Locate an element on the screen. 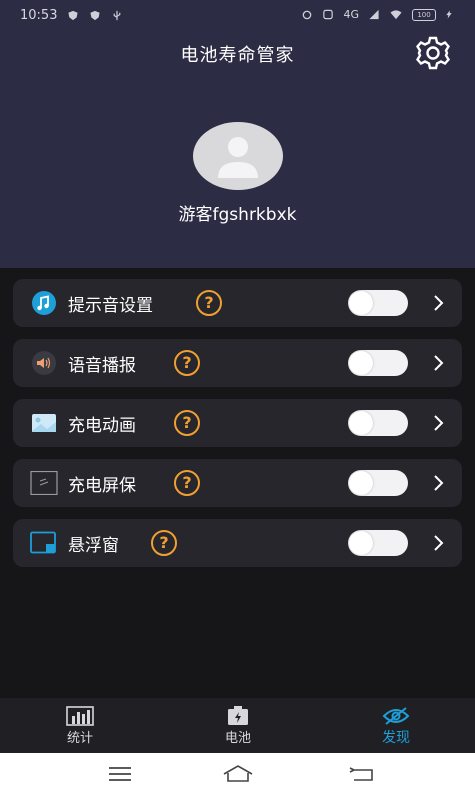 This screenshot has height=795, width=475. charging-bolt-icon is located at coordinates (449, 14).